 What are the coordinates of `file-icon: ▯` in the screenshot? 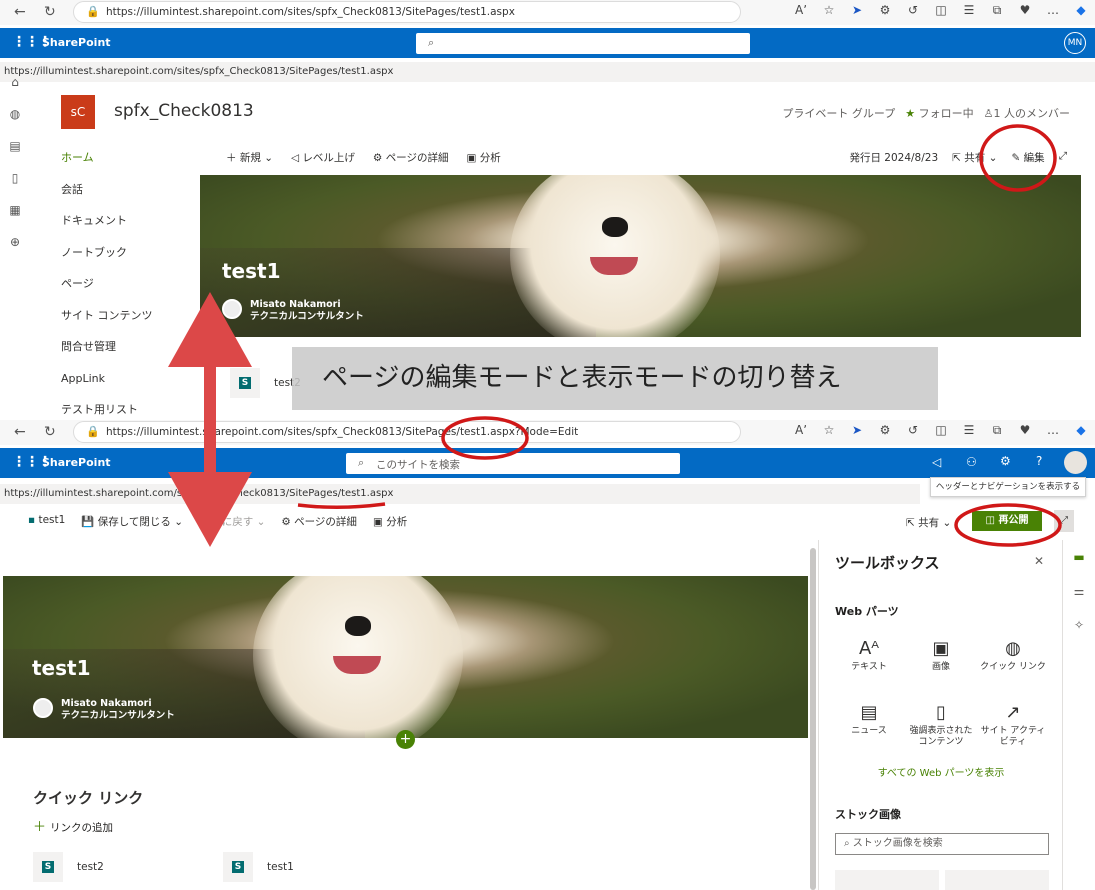 It's located at (15, 178).